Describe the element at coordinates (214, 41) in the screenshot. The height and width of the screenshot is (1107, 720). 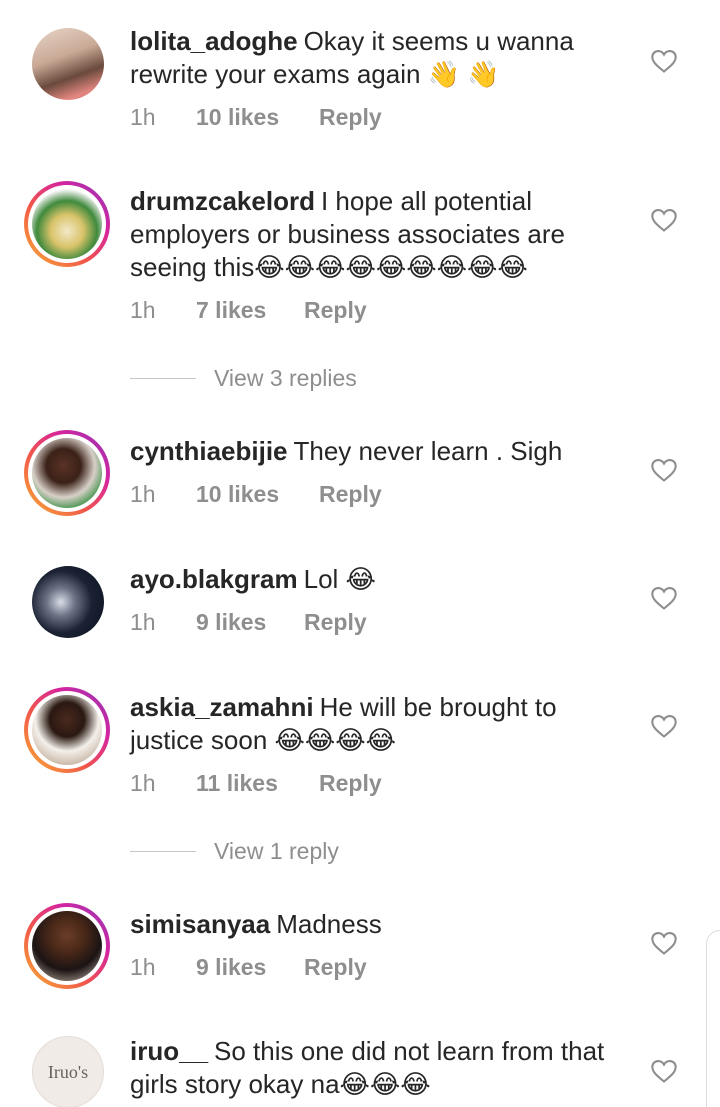
I see `comment-username: lolita_adoghe` at that location.